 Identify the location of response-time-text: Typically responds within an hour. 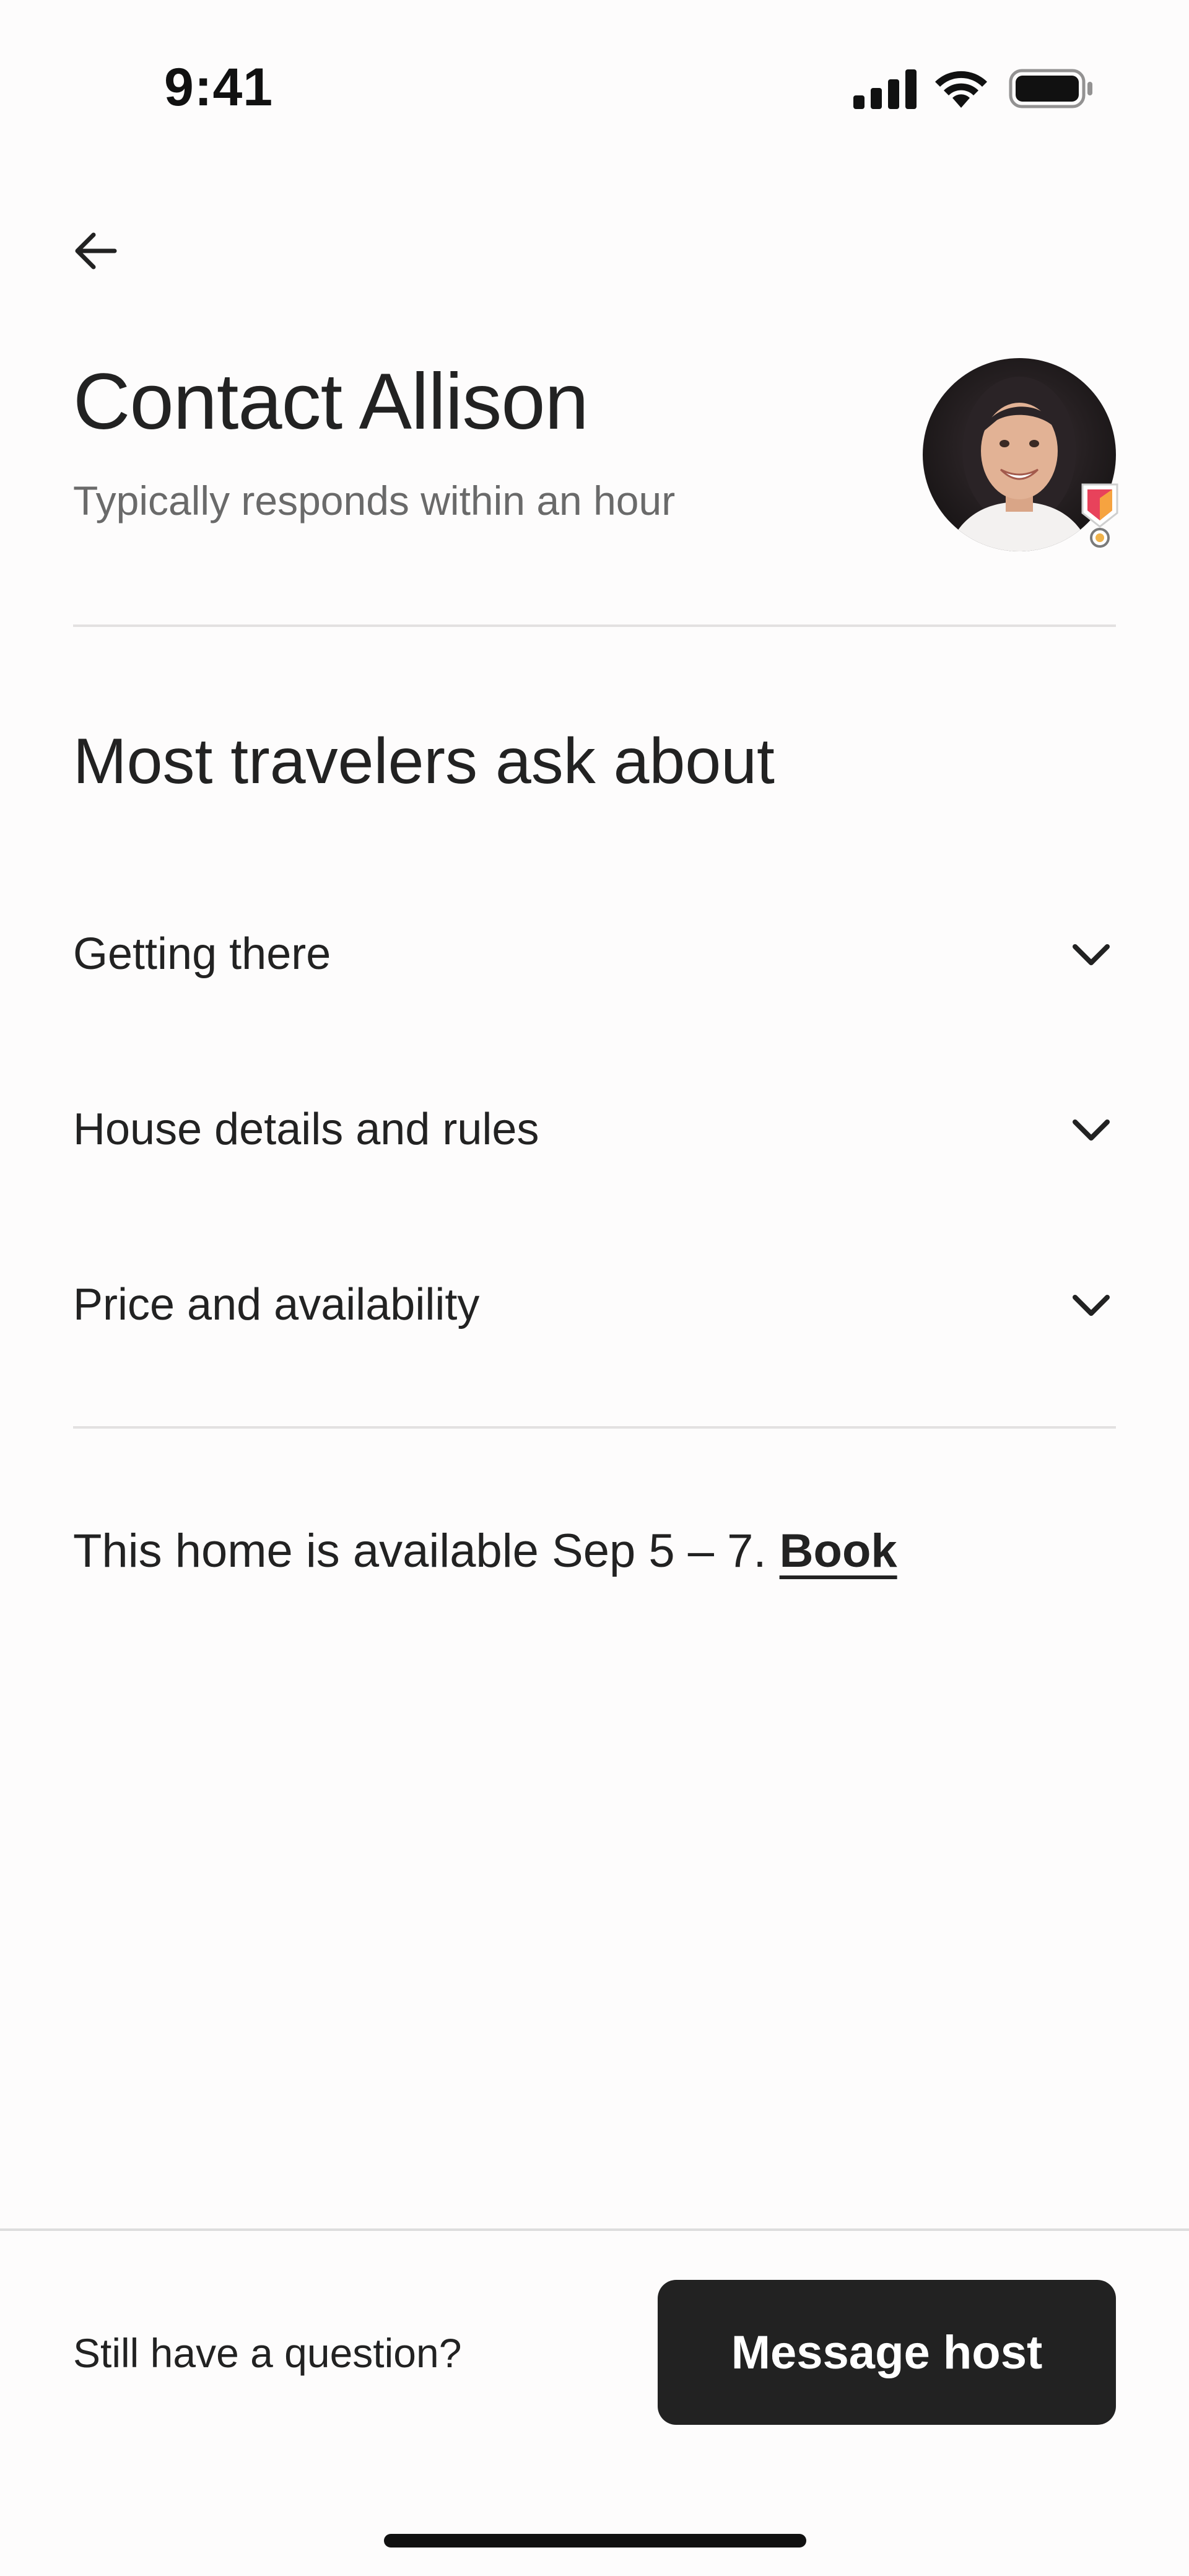
(374, 501).